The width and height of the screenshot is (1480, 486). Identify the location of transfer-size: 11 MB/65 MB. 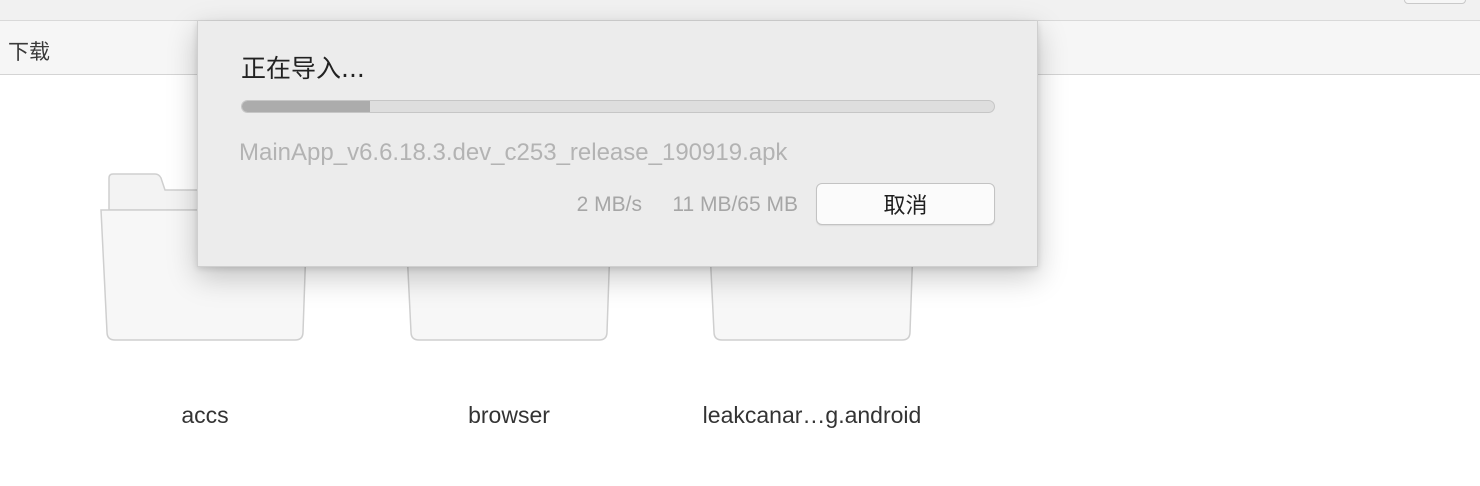
(735, 204).